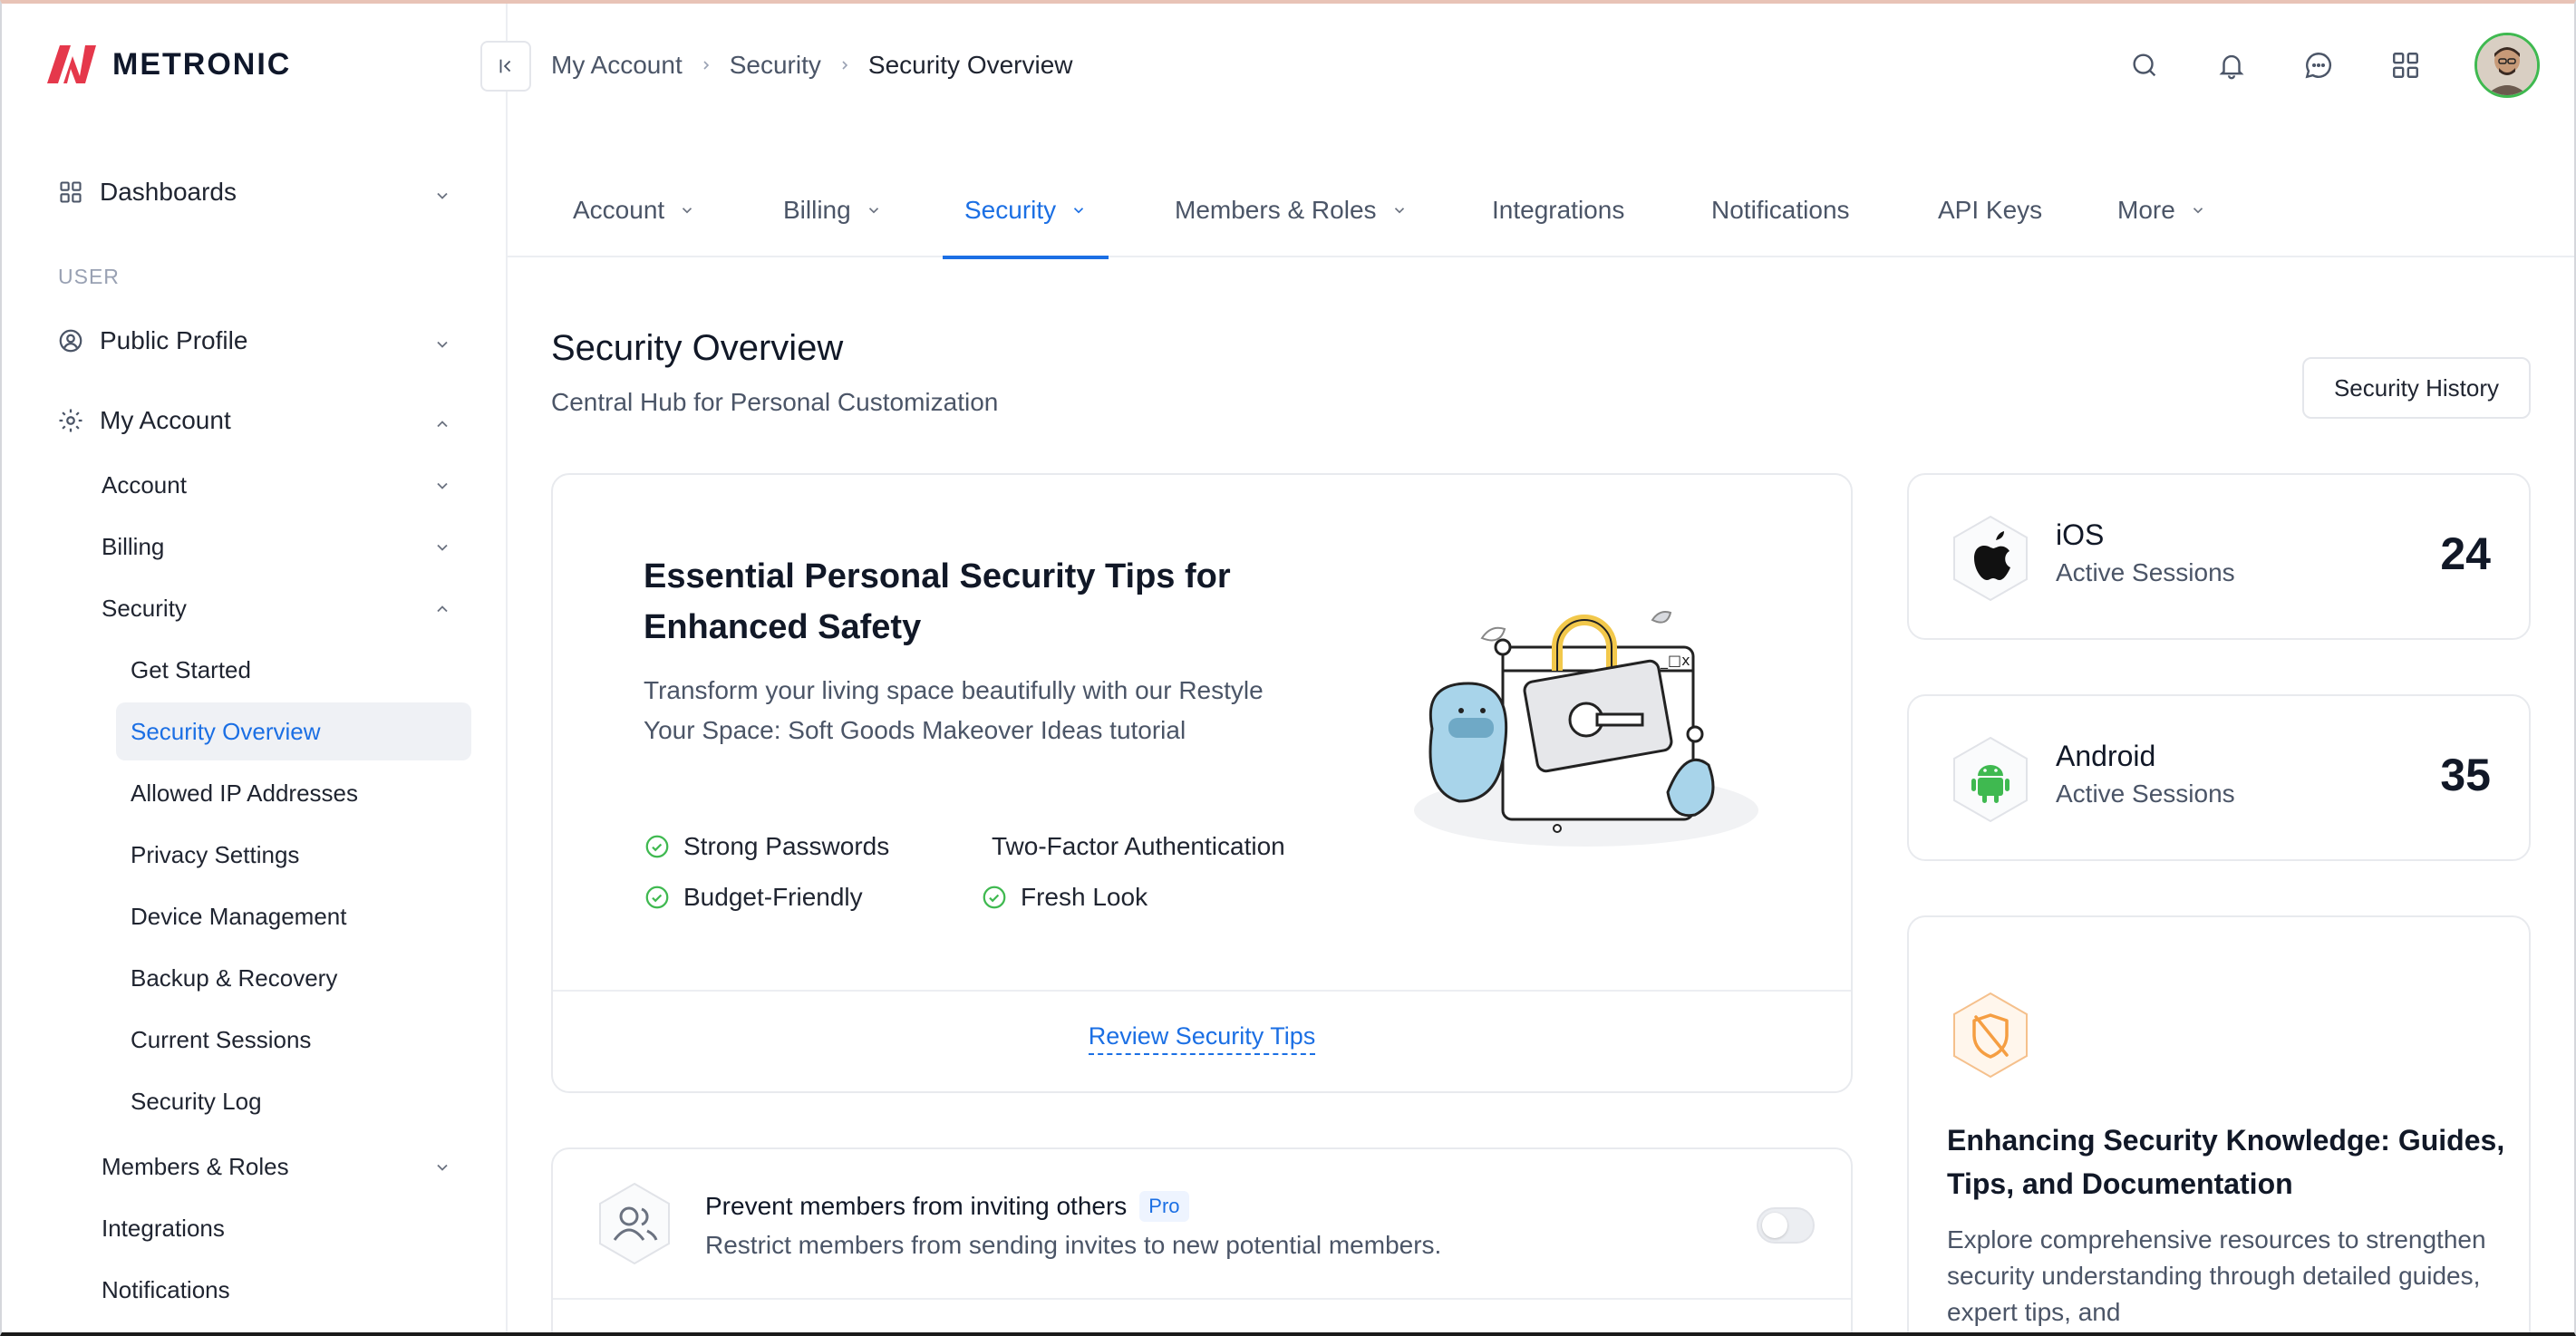 The image size is (2576, 1336). I want to click on logo-text: METRONIC, so click(202, 64).